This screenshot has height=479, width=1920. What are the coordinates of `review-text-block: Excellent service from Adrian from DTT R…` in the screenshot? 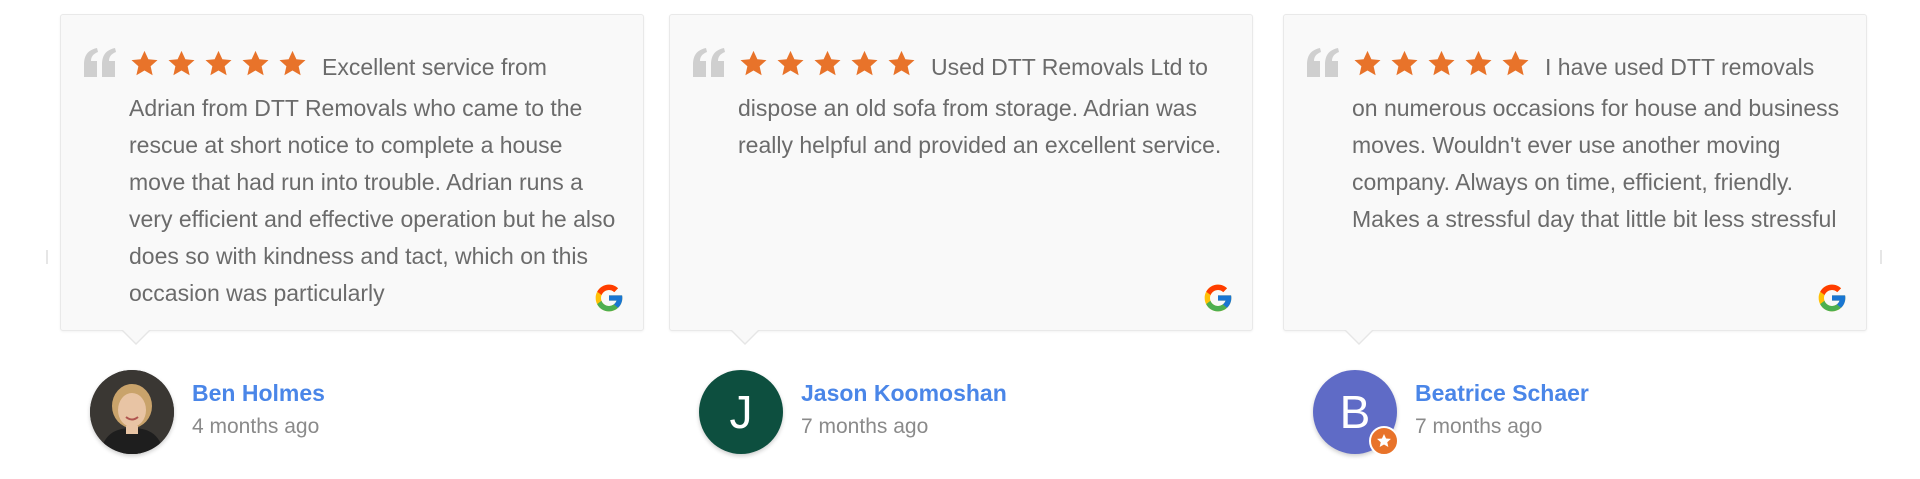 It's located at (373, 183).